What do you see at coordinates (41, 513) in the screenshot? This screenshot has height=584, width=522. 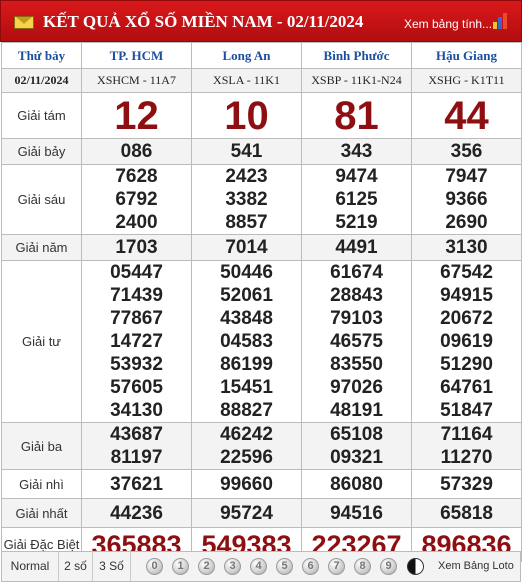 I see `prize-label: Giải nhất` at bounding box center [41, 513].